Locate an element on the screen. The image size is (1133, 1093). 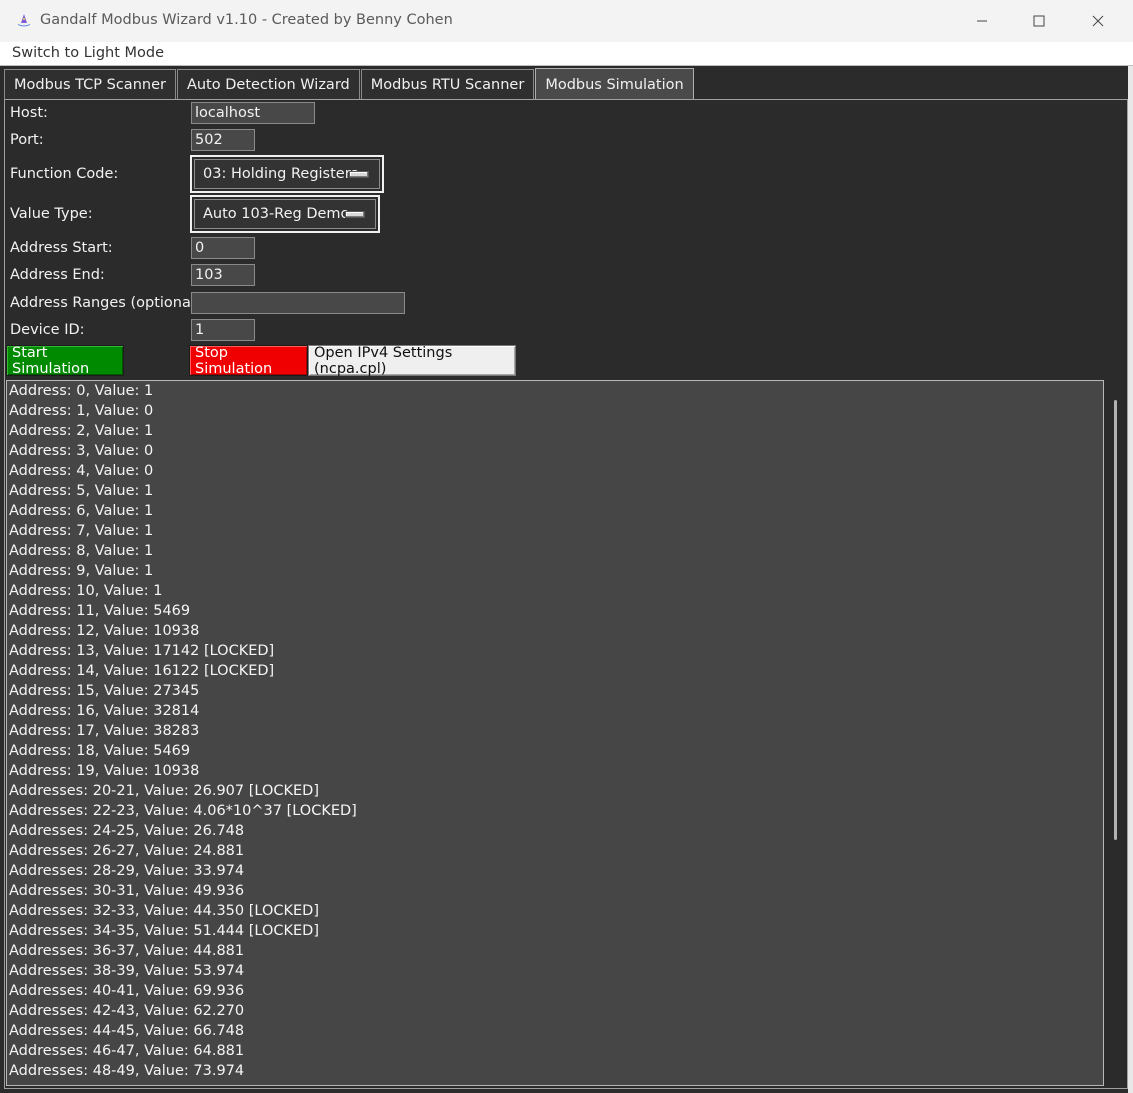
device-id-label: Device ID: is located at coordinates (47, 330).